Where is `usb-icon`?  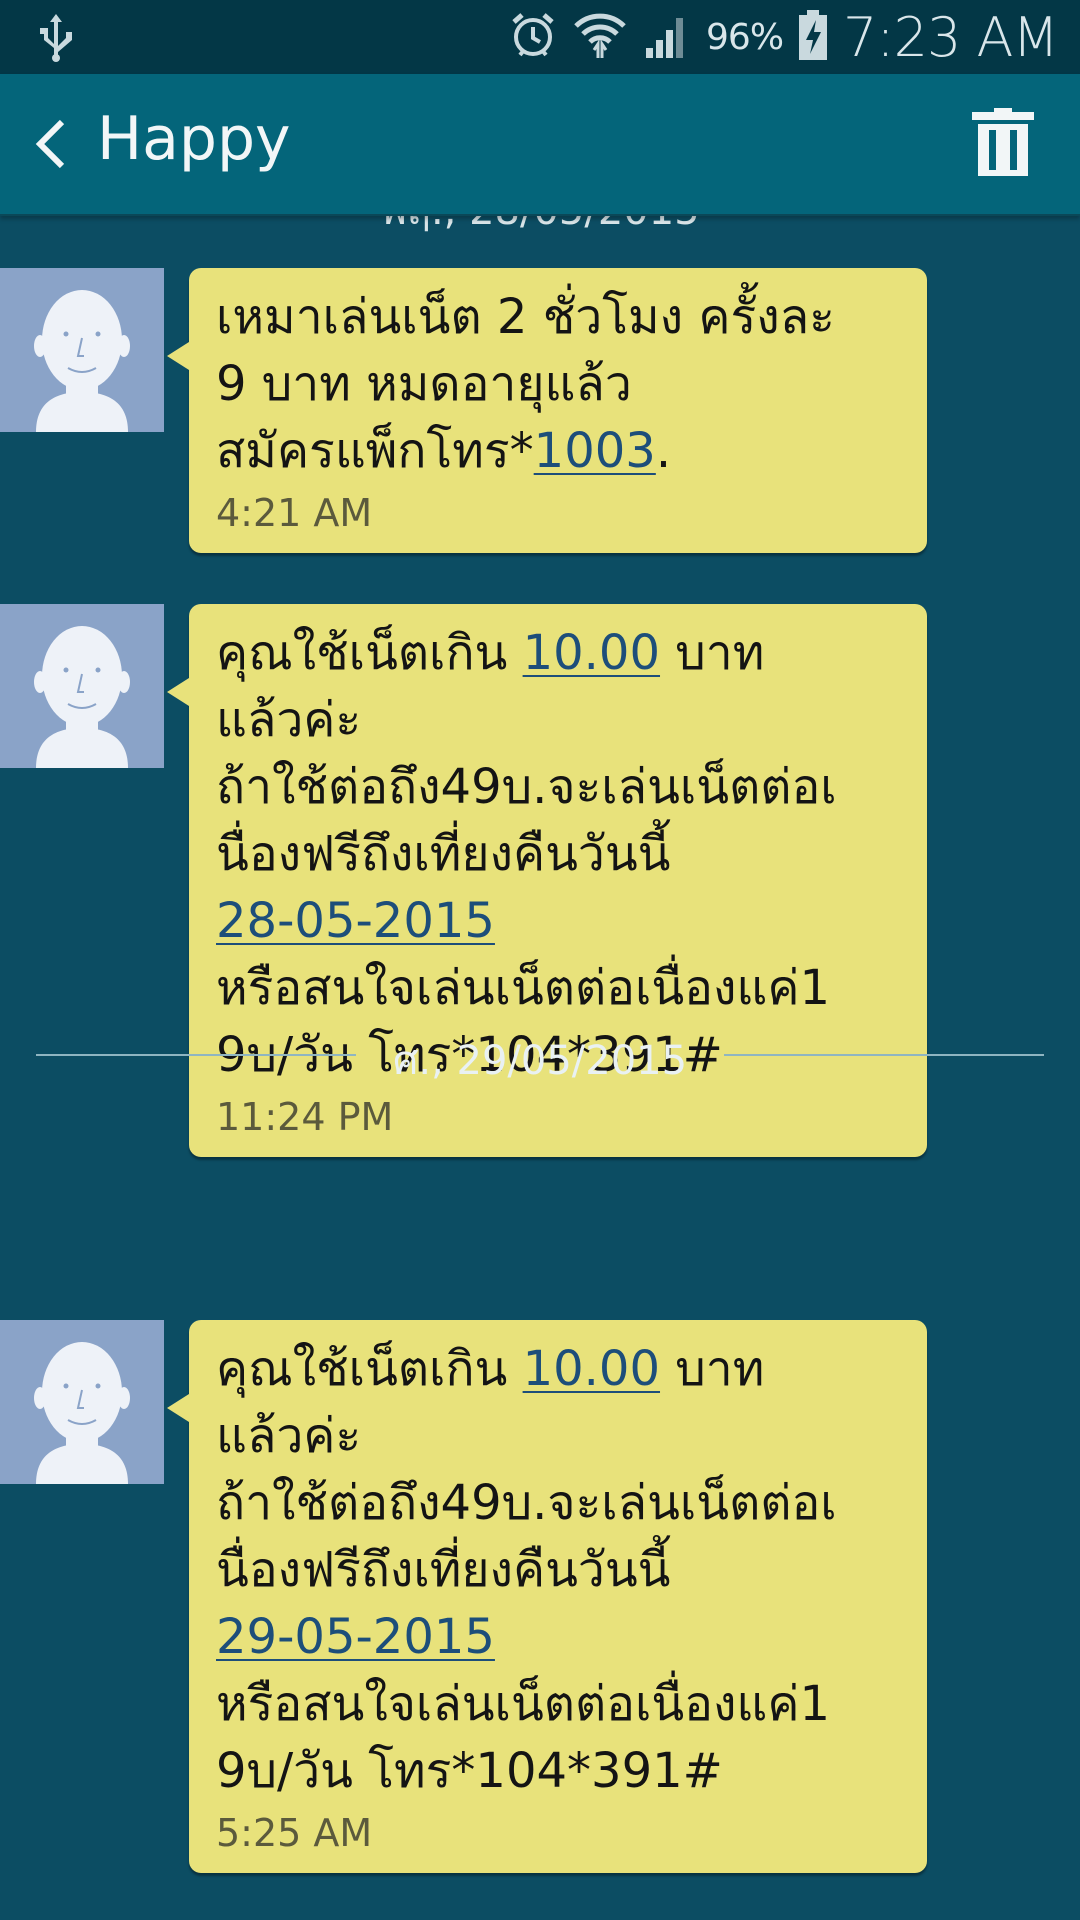
usb-icon is located at coordinates (56, 39).